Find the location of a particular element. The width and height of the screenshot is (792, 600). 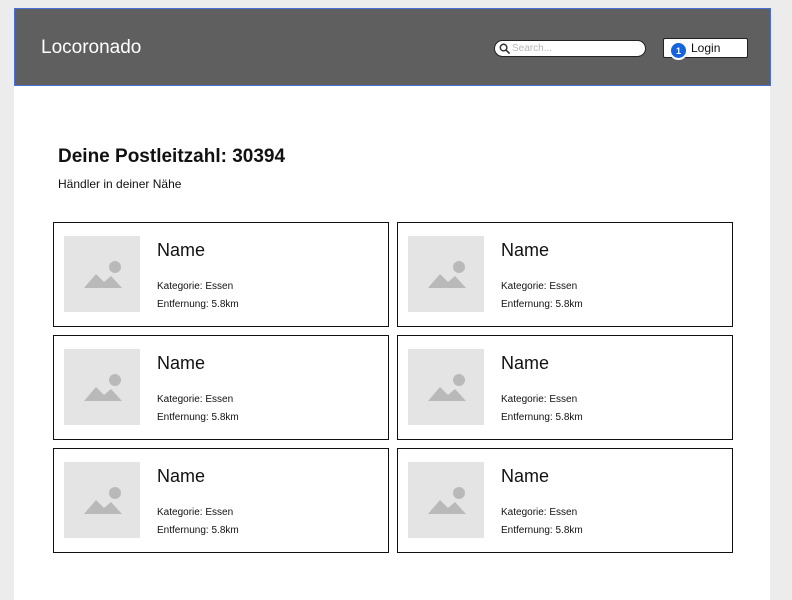

notification-badge: 1 is located at coordinates (678, 50).